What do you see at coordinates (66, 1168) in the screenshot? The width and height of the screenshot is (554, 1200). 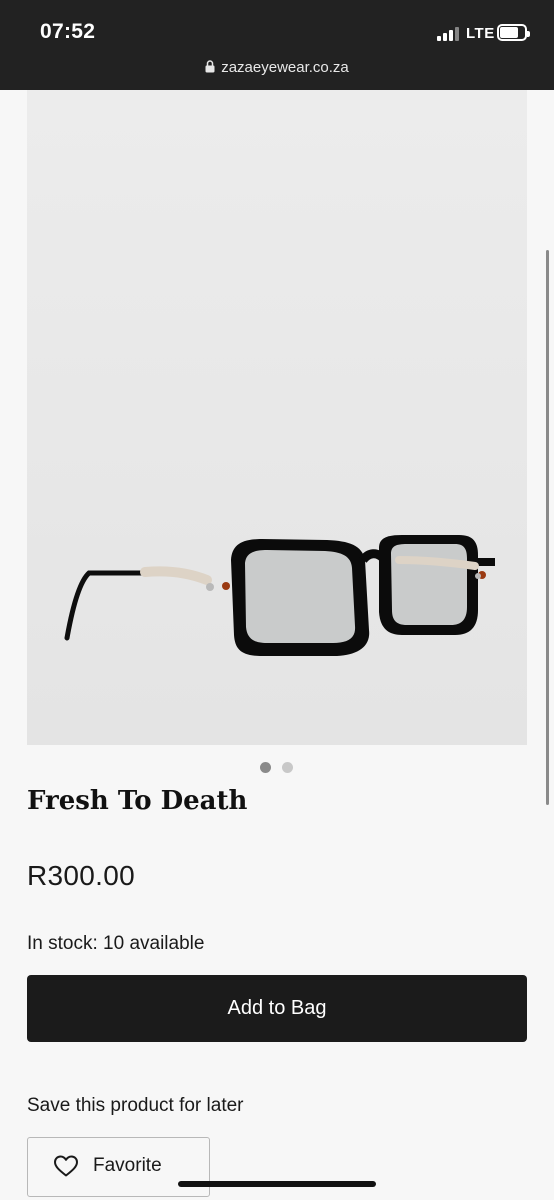 I see `heart-icon` at bounding box center [66, 1168].